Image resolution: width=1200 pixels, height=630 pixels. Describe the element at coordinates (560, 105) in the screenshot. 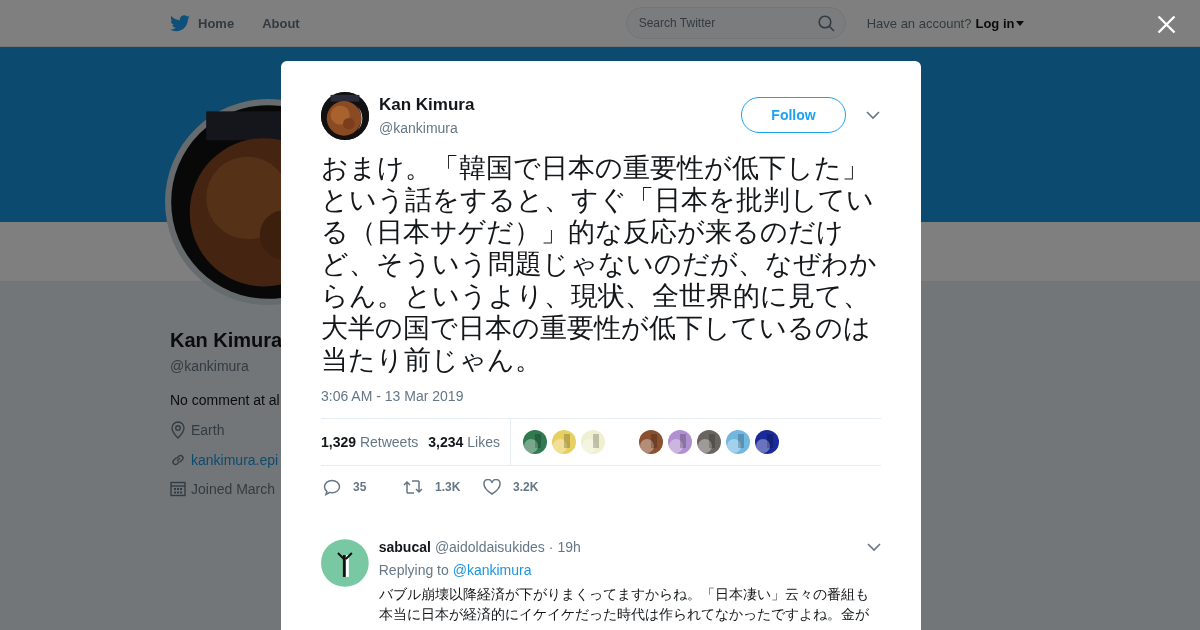

I see `author-name: Kan Kimura` at that location.